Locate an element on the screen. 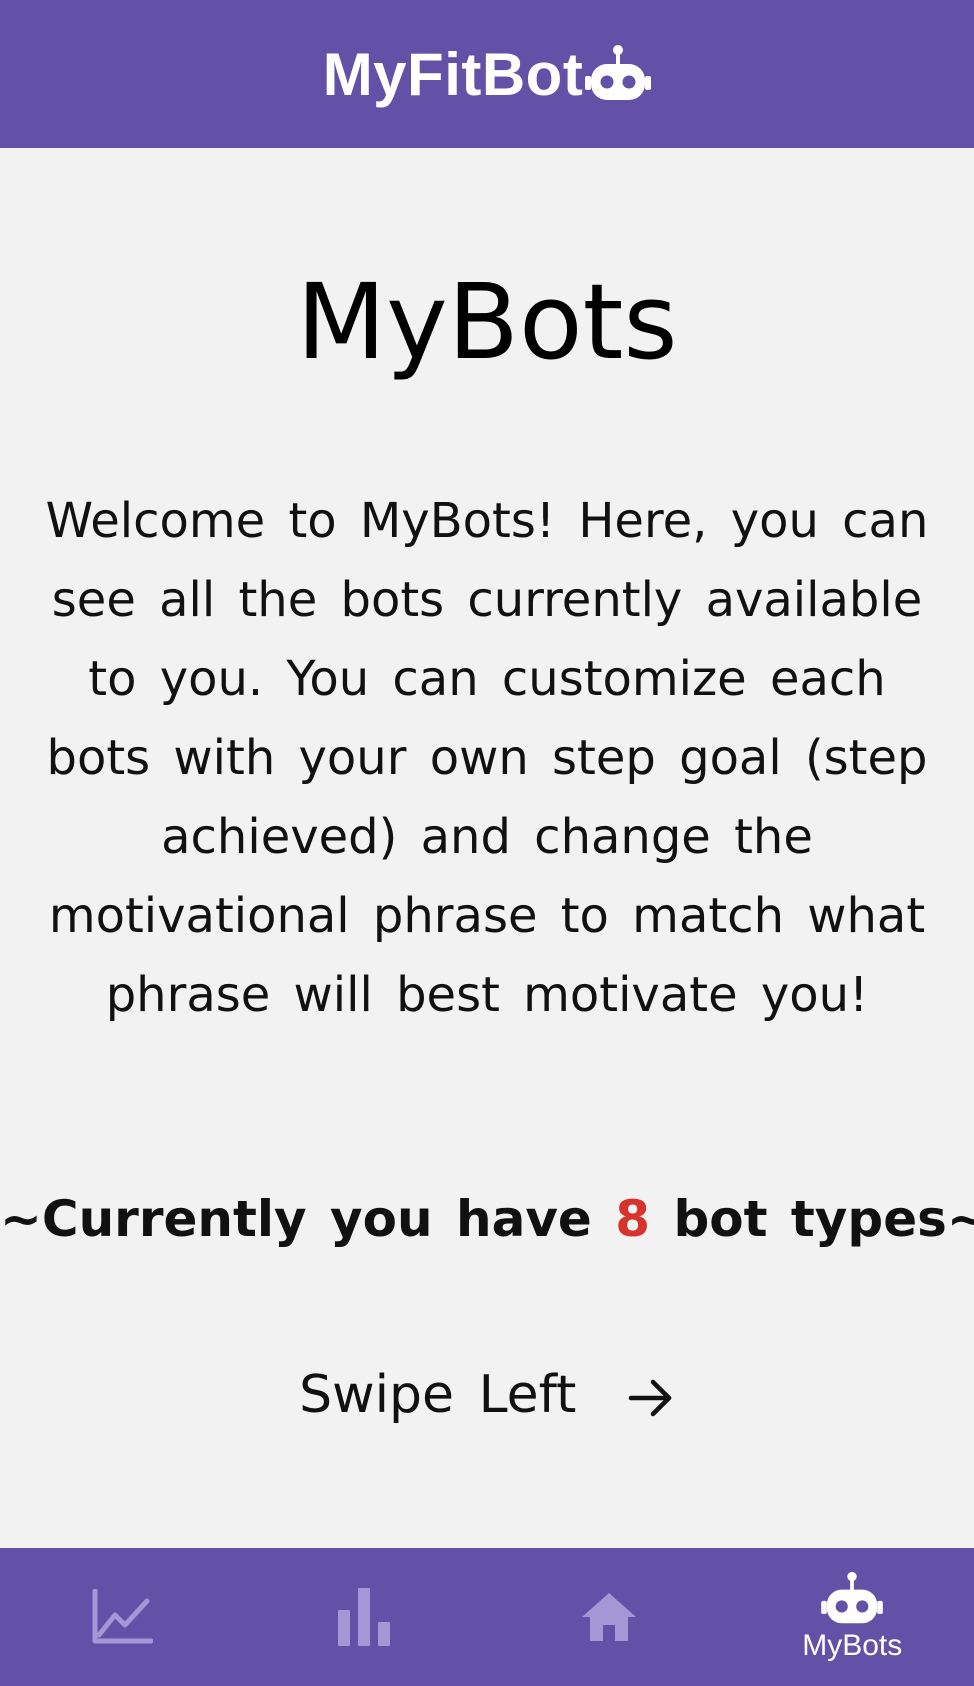 The height and width of the screenshot is (1686, 974). app-header: MyFitBot is located at coordinates (487, 74).